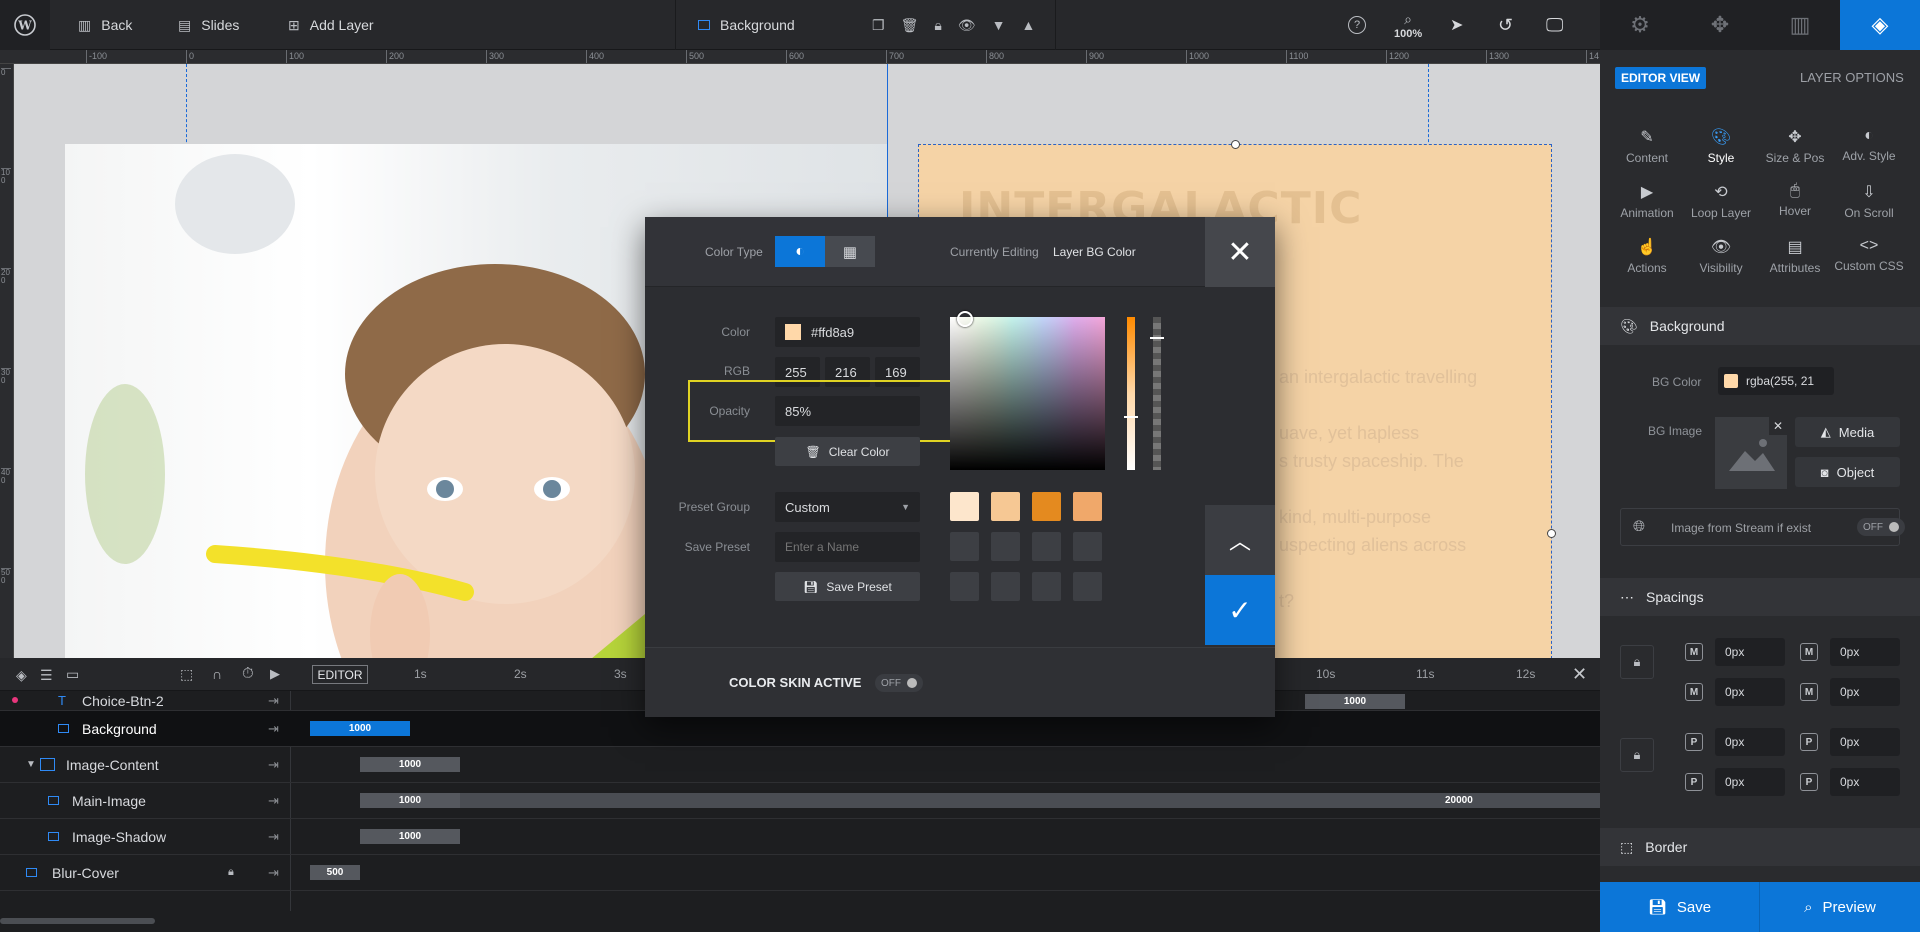 The image size is (1920, 932). What do you see at coordinates (46, 675) in the screenshot?
I see `list-icon: ☰` at bounding box center [46, 675].